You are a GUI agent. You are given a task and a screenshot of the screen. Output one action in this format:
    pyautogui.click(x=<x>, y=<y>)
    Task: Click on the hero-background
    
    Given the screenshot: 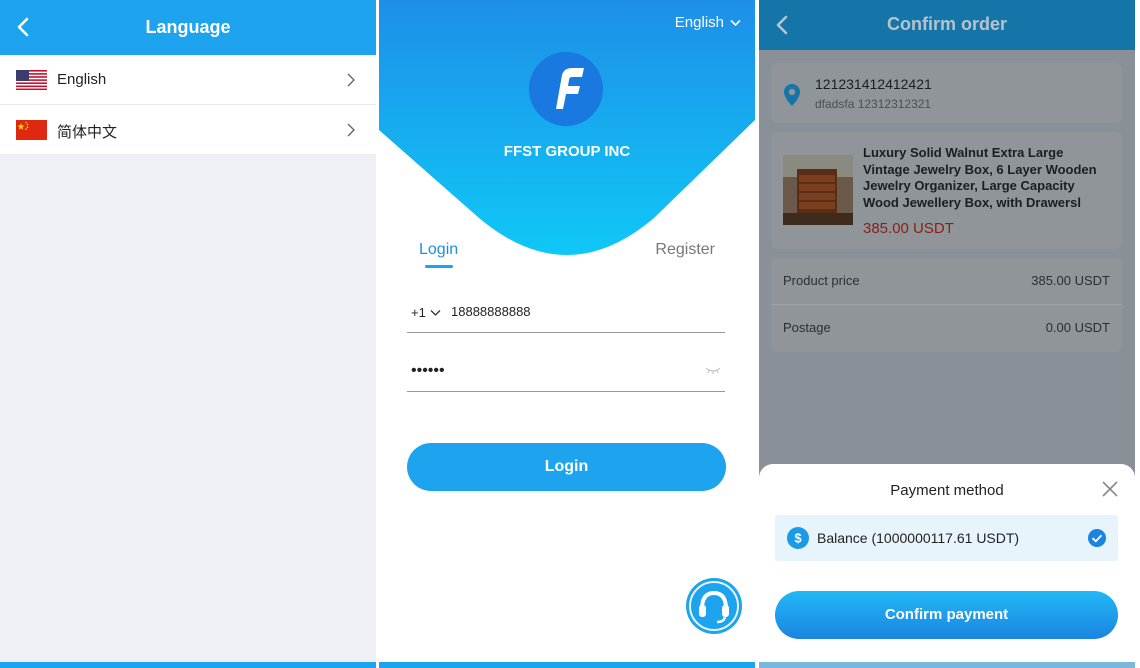 What is the action you would take?
    pyautogui.click(x=567, y=127)
    